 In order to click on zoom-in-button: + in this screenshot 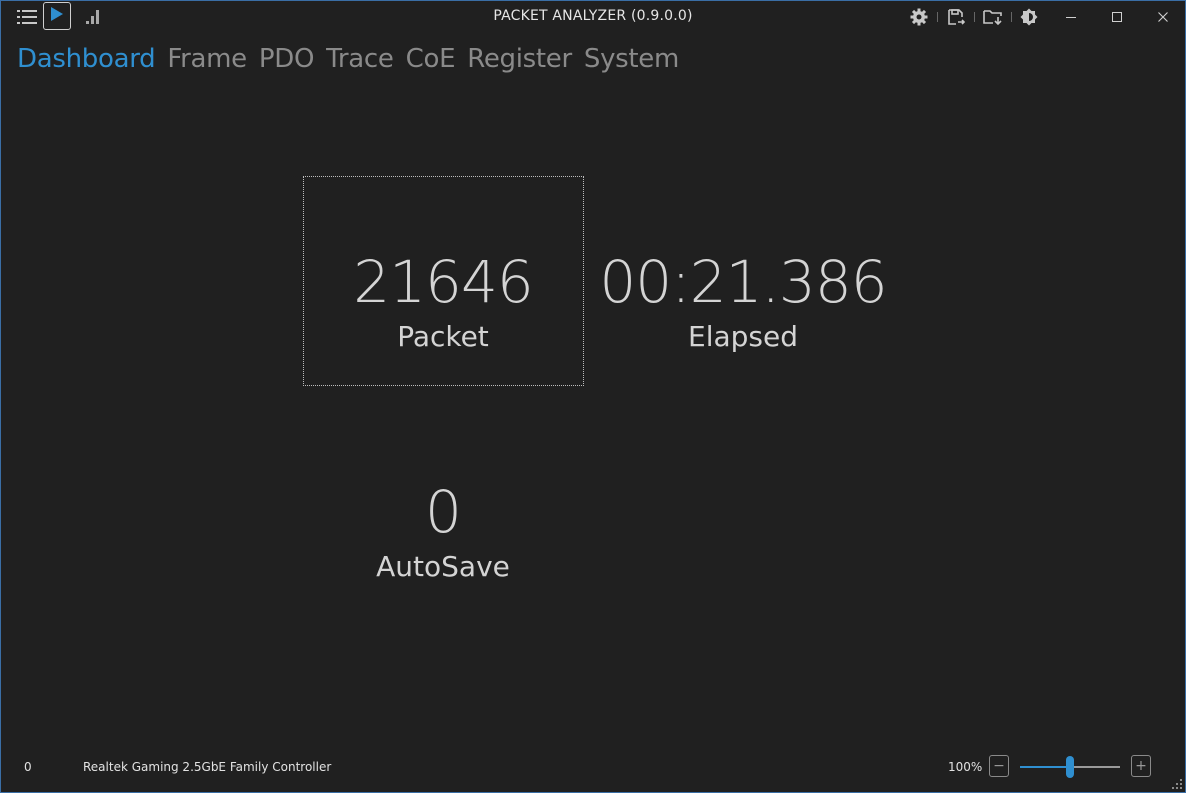, I will do `click(1141, 766)`.